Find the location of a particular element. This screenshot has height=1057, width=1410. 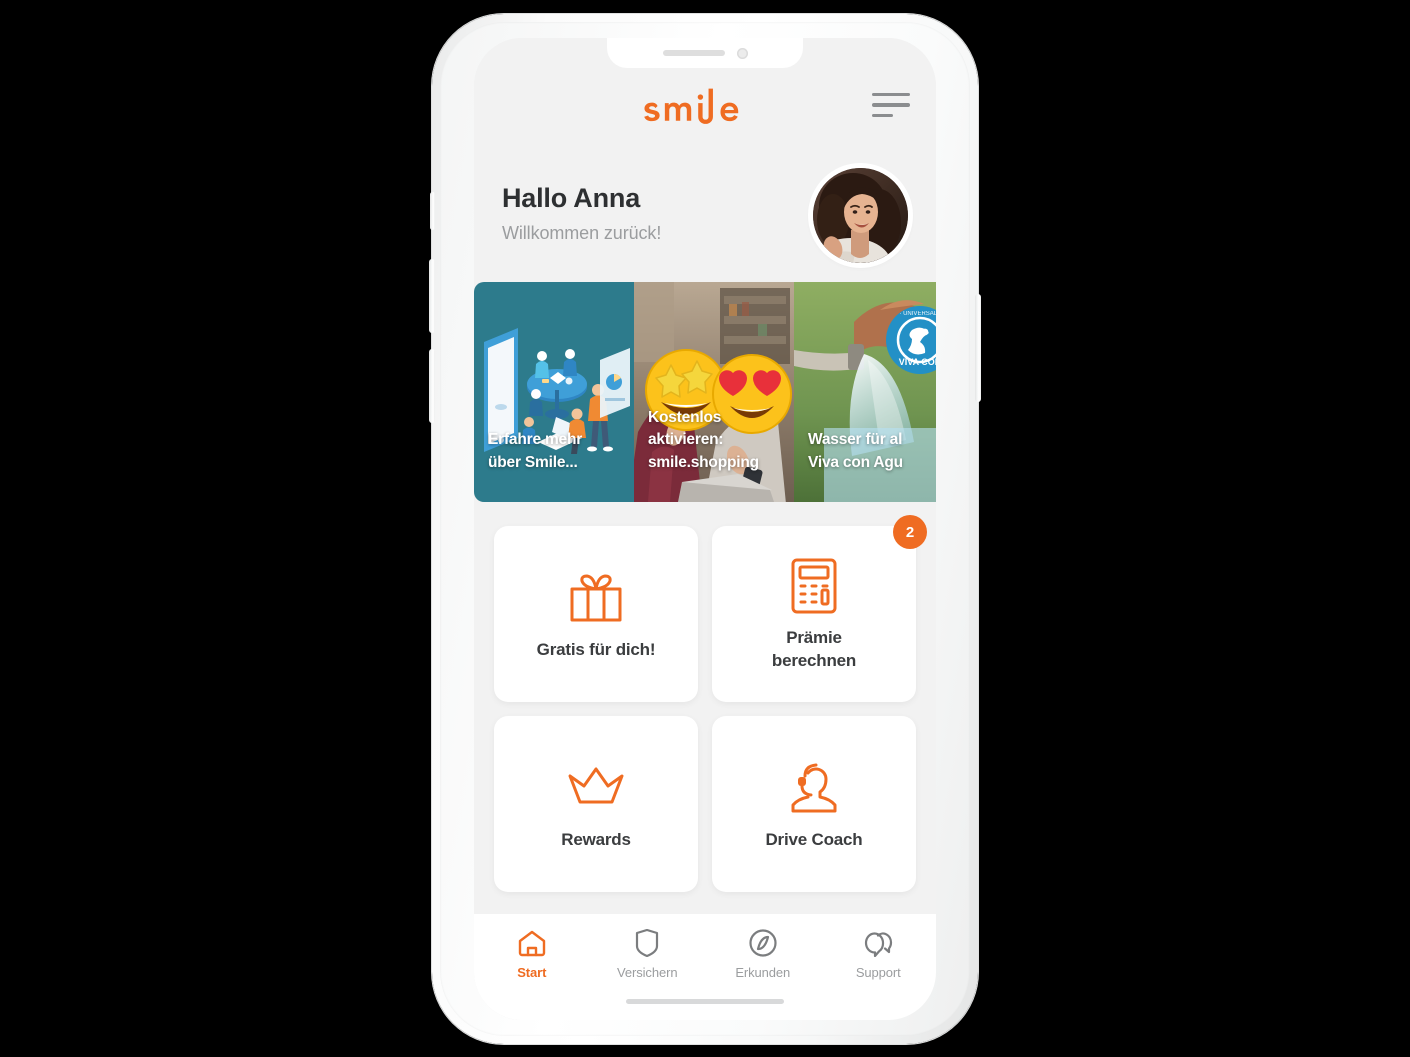

tile-label: Gratis für dich! is located at coordinates (596, 649).